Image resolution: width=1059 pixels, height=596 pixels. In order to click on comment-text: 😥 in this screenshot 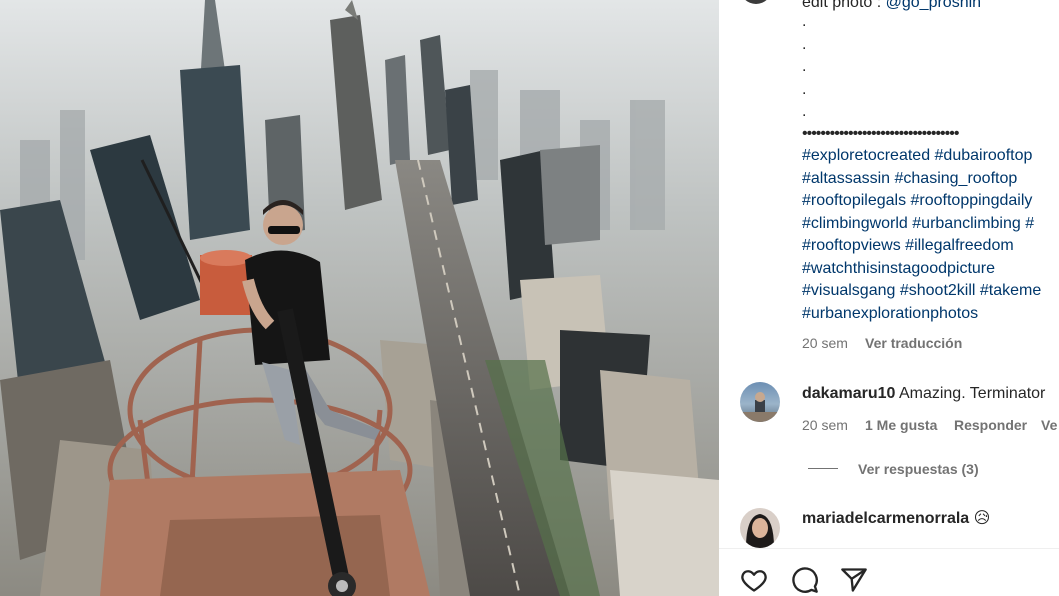, I will do `click(982, 518)`.